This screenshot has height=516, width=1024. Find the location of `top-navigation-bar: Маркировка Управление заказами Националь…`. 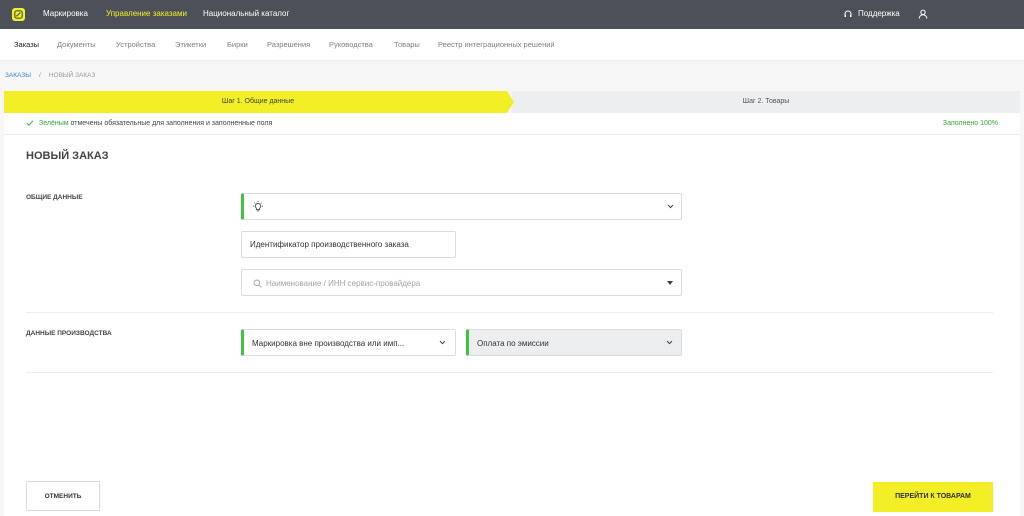

top-navigation-bar: Маркировка Управление заказами Националь… is located at coordinates (512, 14).